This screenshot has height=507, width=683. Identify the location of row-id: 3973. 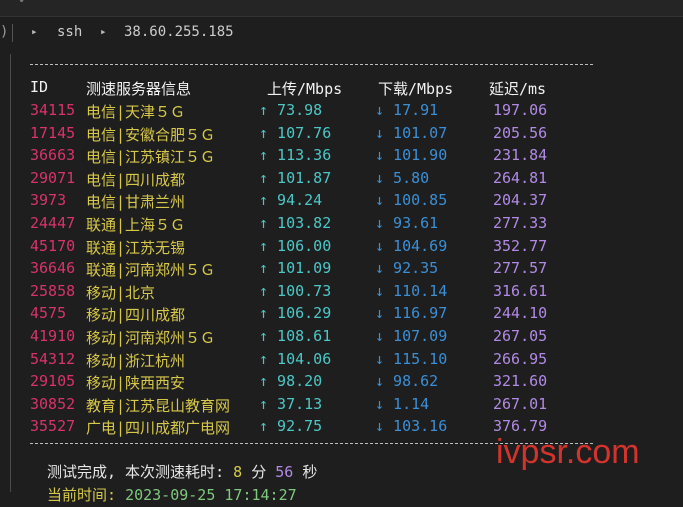
(48, 200).